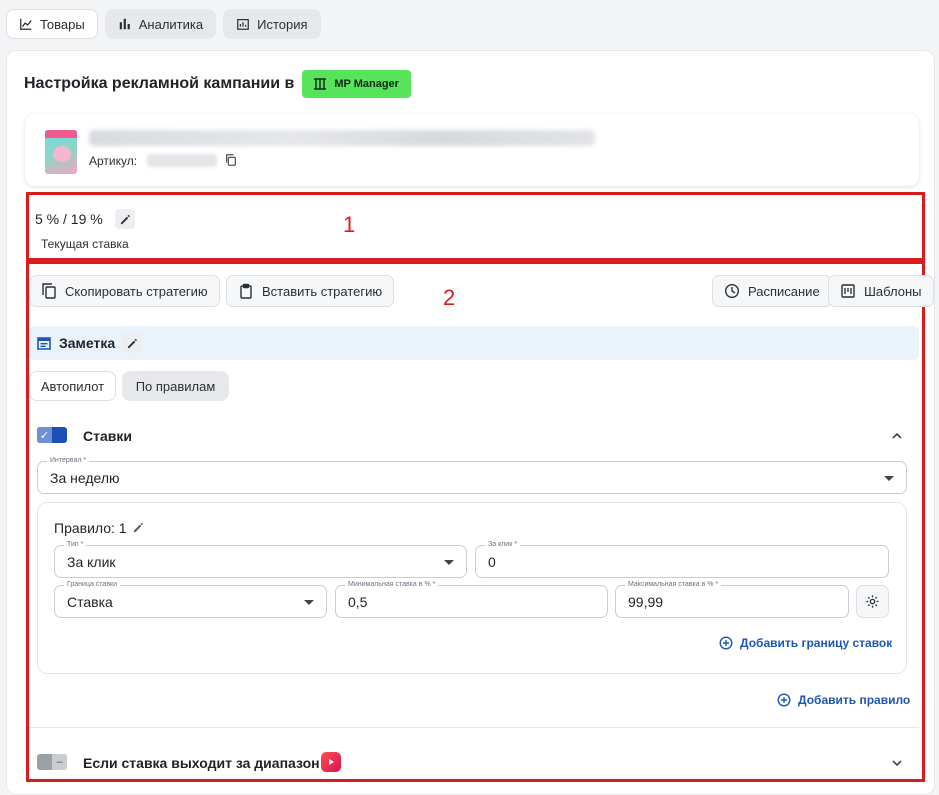  I want to click on product-title-redacted, so click(342, 138).